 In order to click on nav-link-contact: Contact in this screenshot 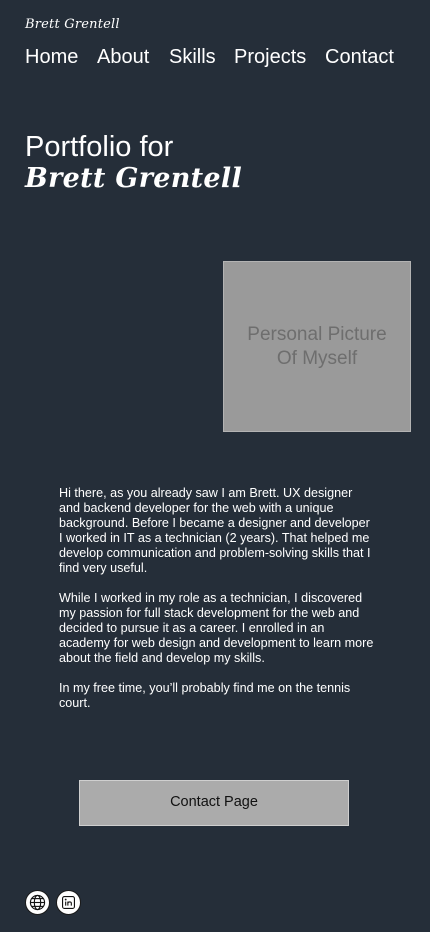, I will do `click(362, 57)`.